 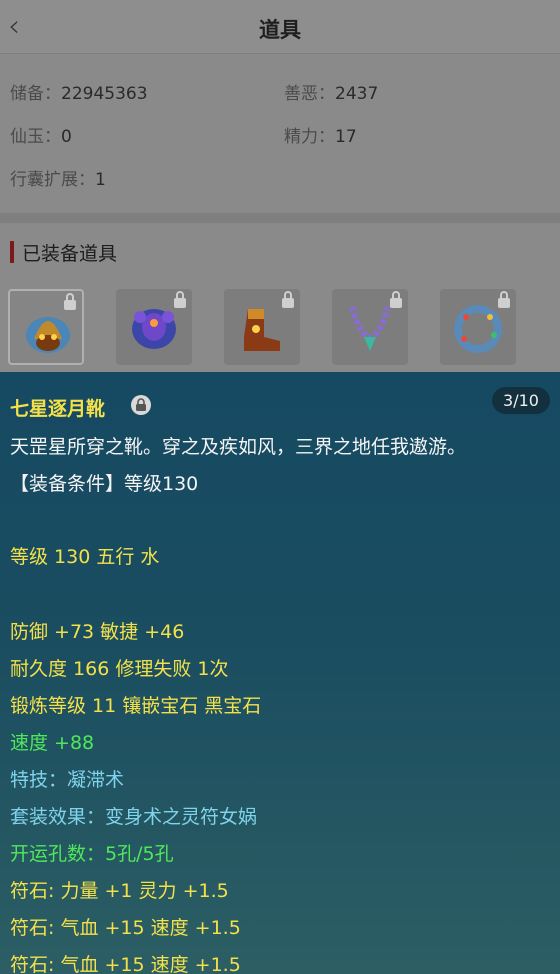 What do you see at coordinates (52, 180) in the screenshot?
I see `bag-label: 行囊扩展：` at bounding box center [52, 180].